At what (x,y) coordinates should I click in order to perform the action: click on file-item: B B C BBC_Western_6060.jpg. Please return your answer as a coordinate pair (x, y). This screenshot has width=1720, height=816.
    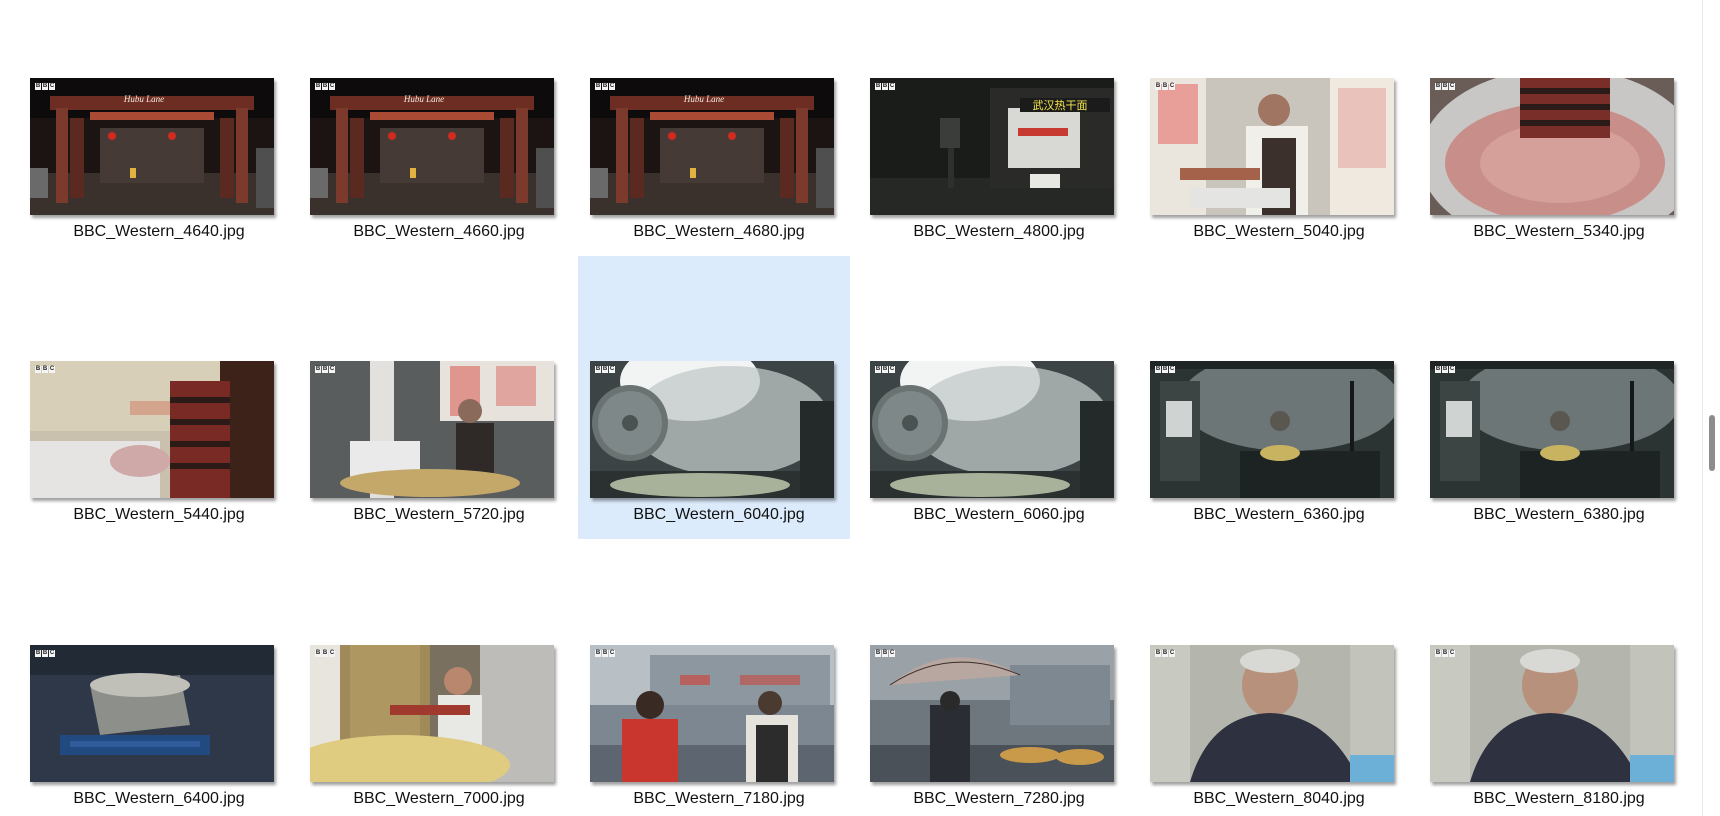
    Looking at the image, I should click on (994, 397).